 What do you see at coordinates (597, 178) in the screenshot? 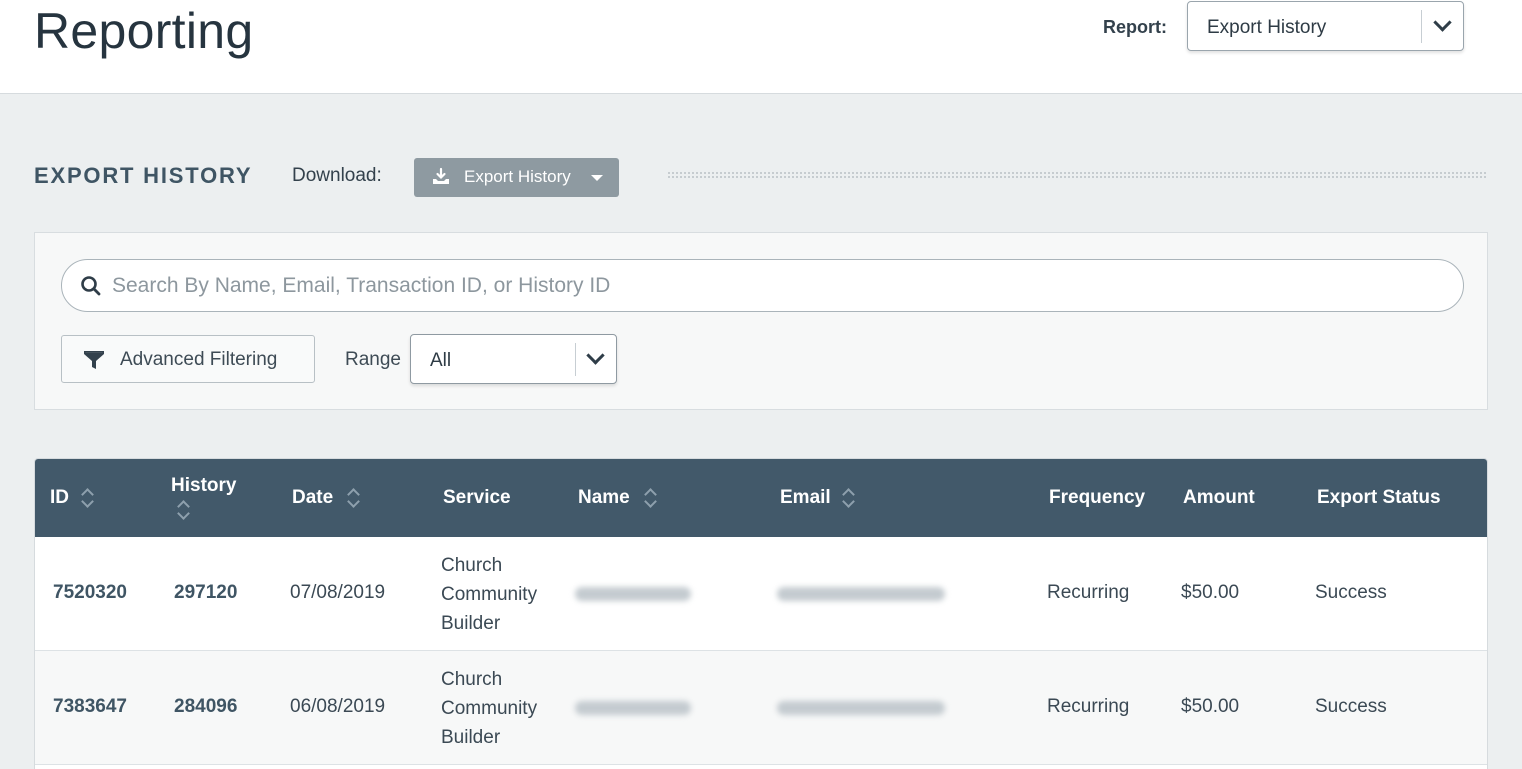
I see `caret-down-icon` at bounding box center [597, 178].